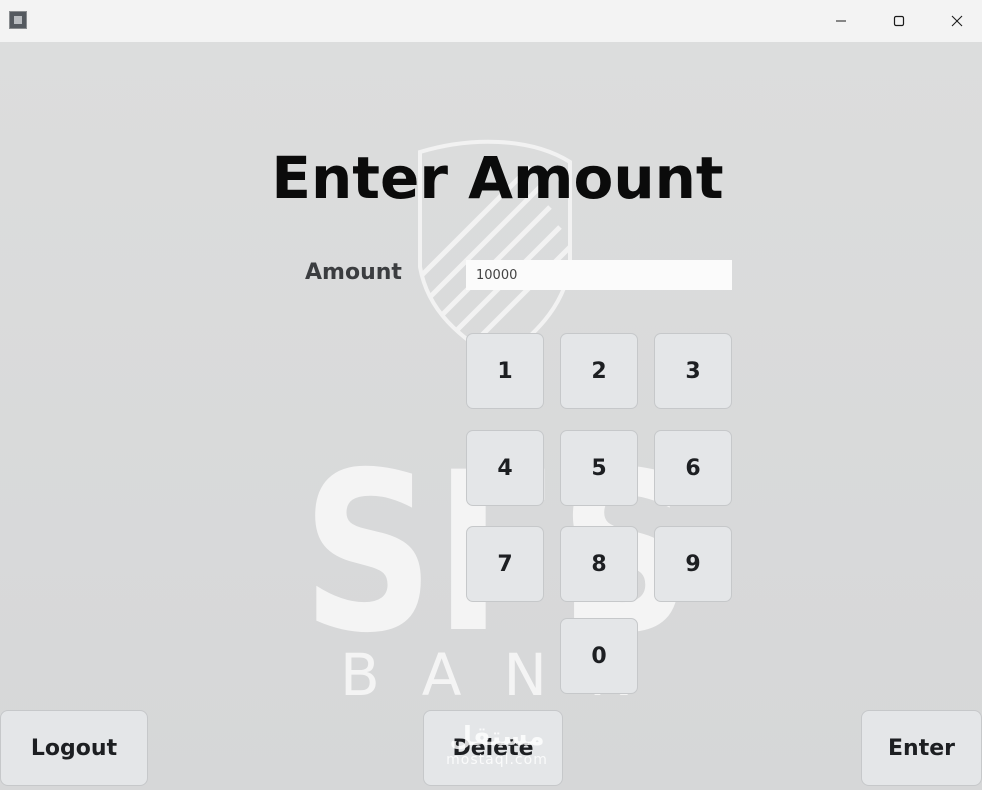  What do you see at coordinates (74, 748) in the screenshot?
I see `logout-button: Logout` at bounding box center [74, 748].